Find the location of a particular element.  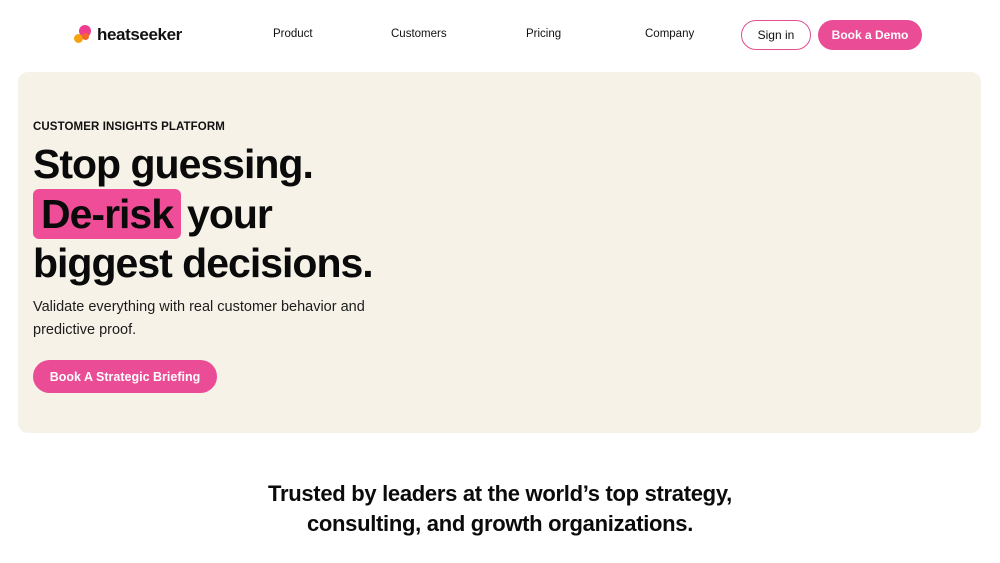

headline-line-2: De-risk your is located at coordinates (203, 214).